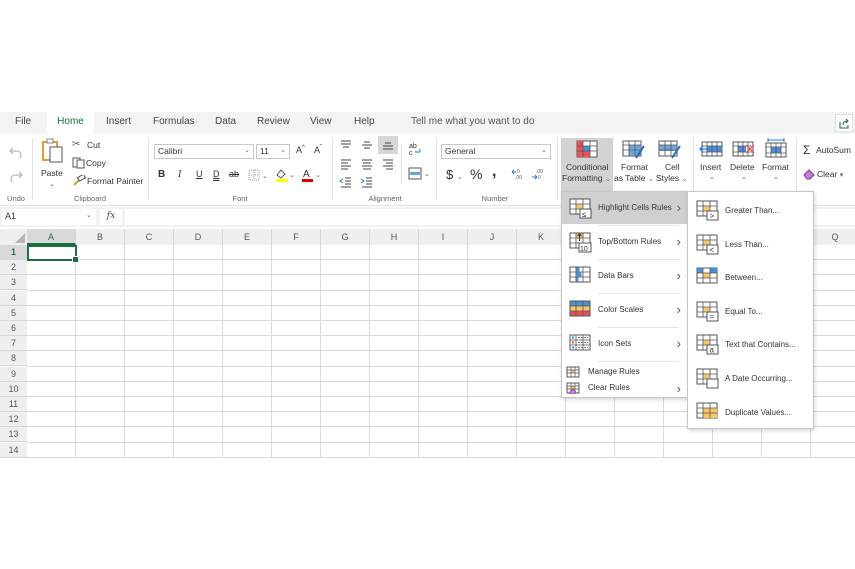 Image resolution: width=855 pixels, height=569 pixels. What do you see at coordinates (13, 298) in the screenshot?
I see `row-header-4: 4` at bounding box center [13, 298].